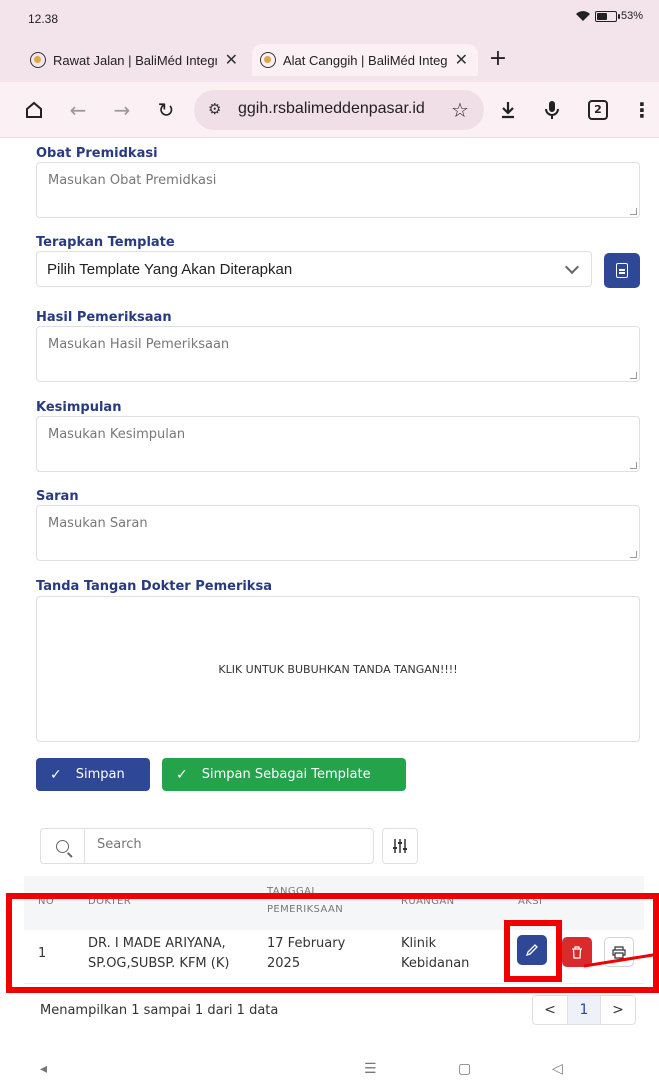 The width and height of the screenshot is (659, 1086). What do you see at coordinates (227, 844) in the screenshot?
I see `search-input` at bounding box center [227, 844].